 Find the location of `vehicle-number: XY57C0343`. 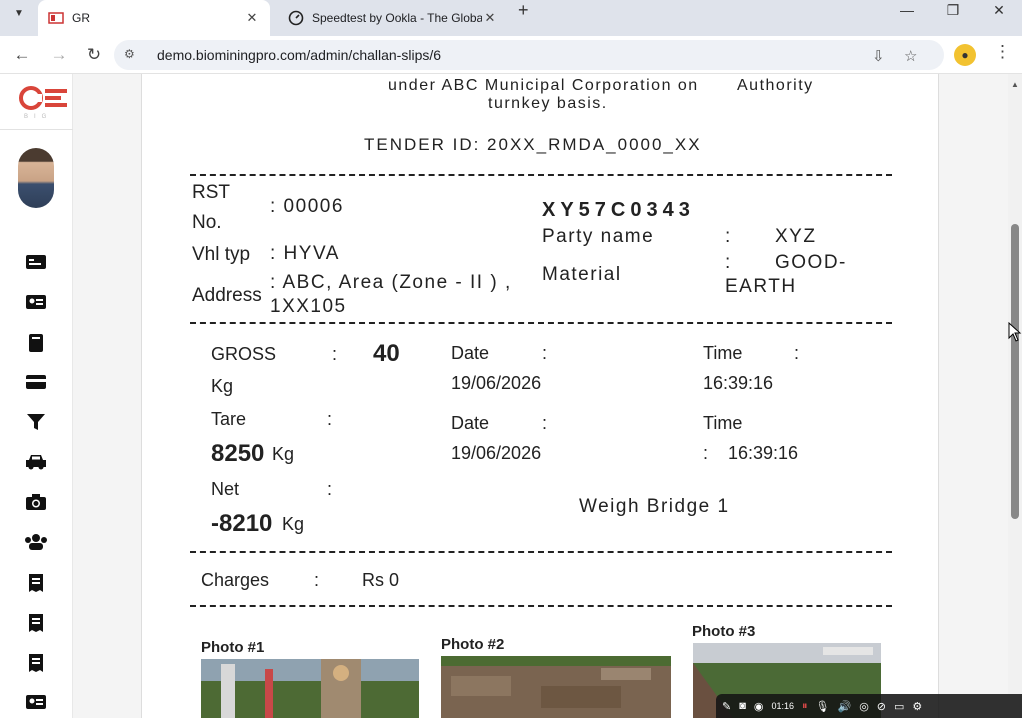

vehicle-number: XY57C0343 is located at coordinates (618, 210).